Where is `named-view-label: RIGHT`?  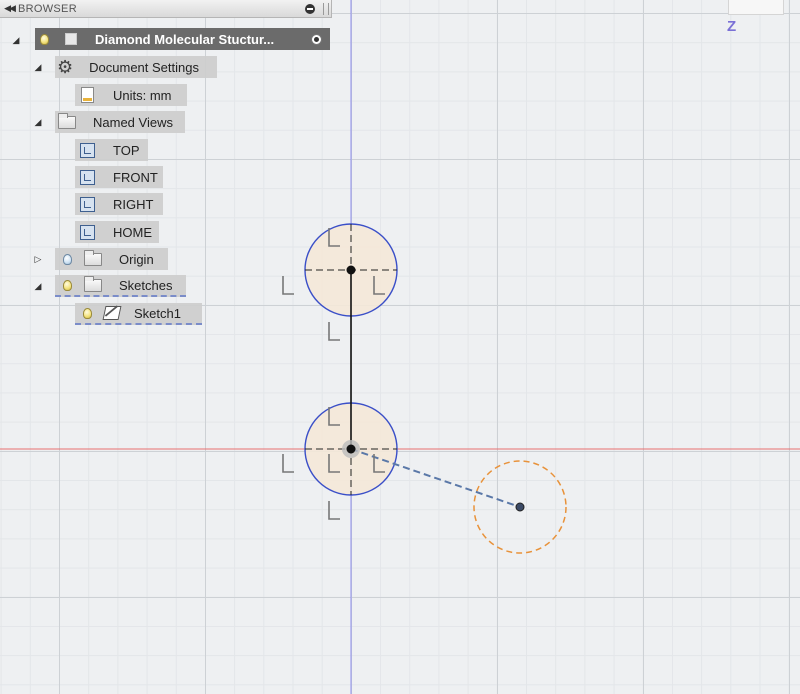
named-view-label: RIGHT is located at coordinates (133, 204).